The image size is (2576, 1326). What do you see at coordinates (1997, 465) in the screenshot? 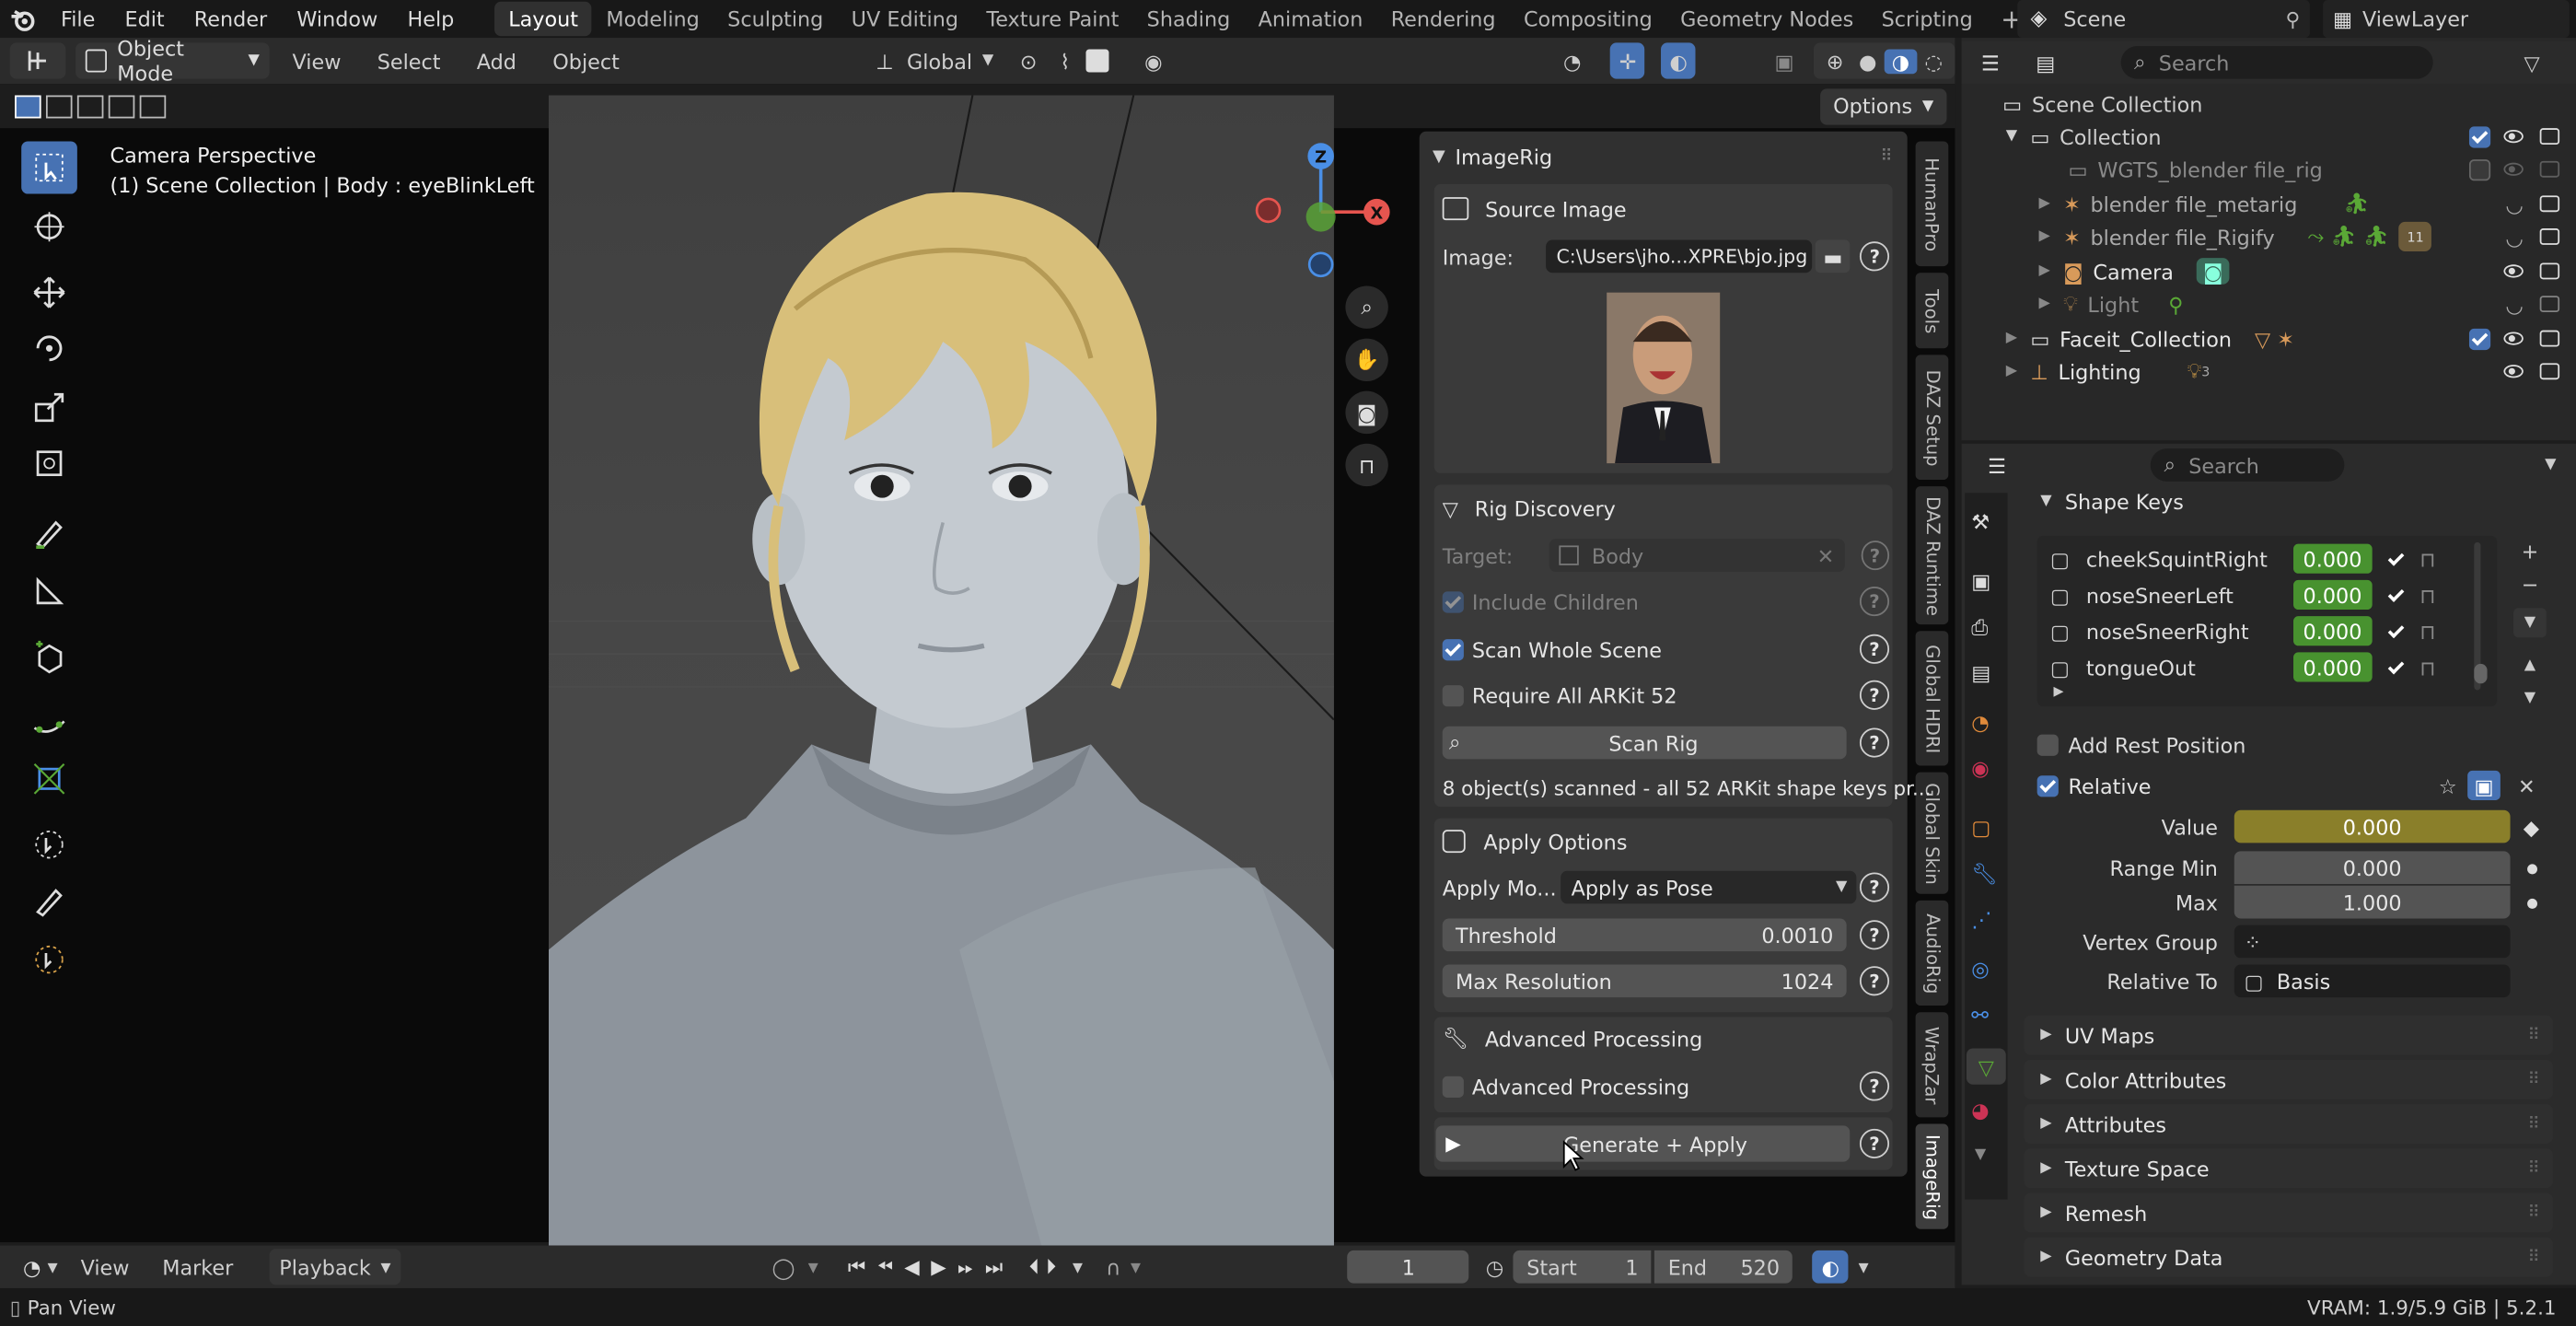
I see `properties-editor-icon: ☰` at bounding box center [1997, 465].